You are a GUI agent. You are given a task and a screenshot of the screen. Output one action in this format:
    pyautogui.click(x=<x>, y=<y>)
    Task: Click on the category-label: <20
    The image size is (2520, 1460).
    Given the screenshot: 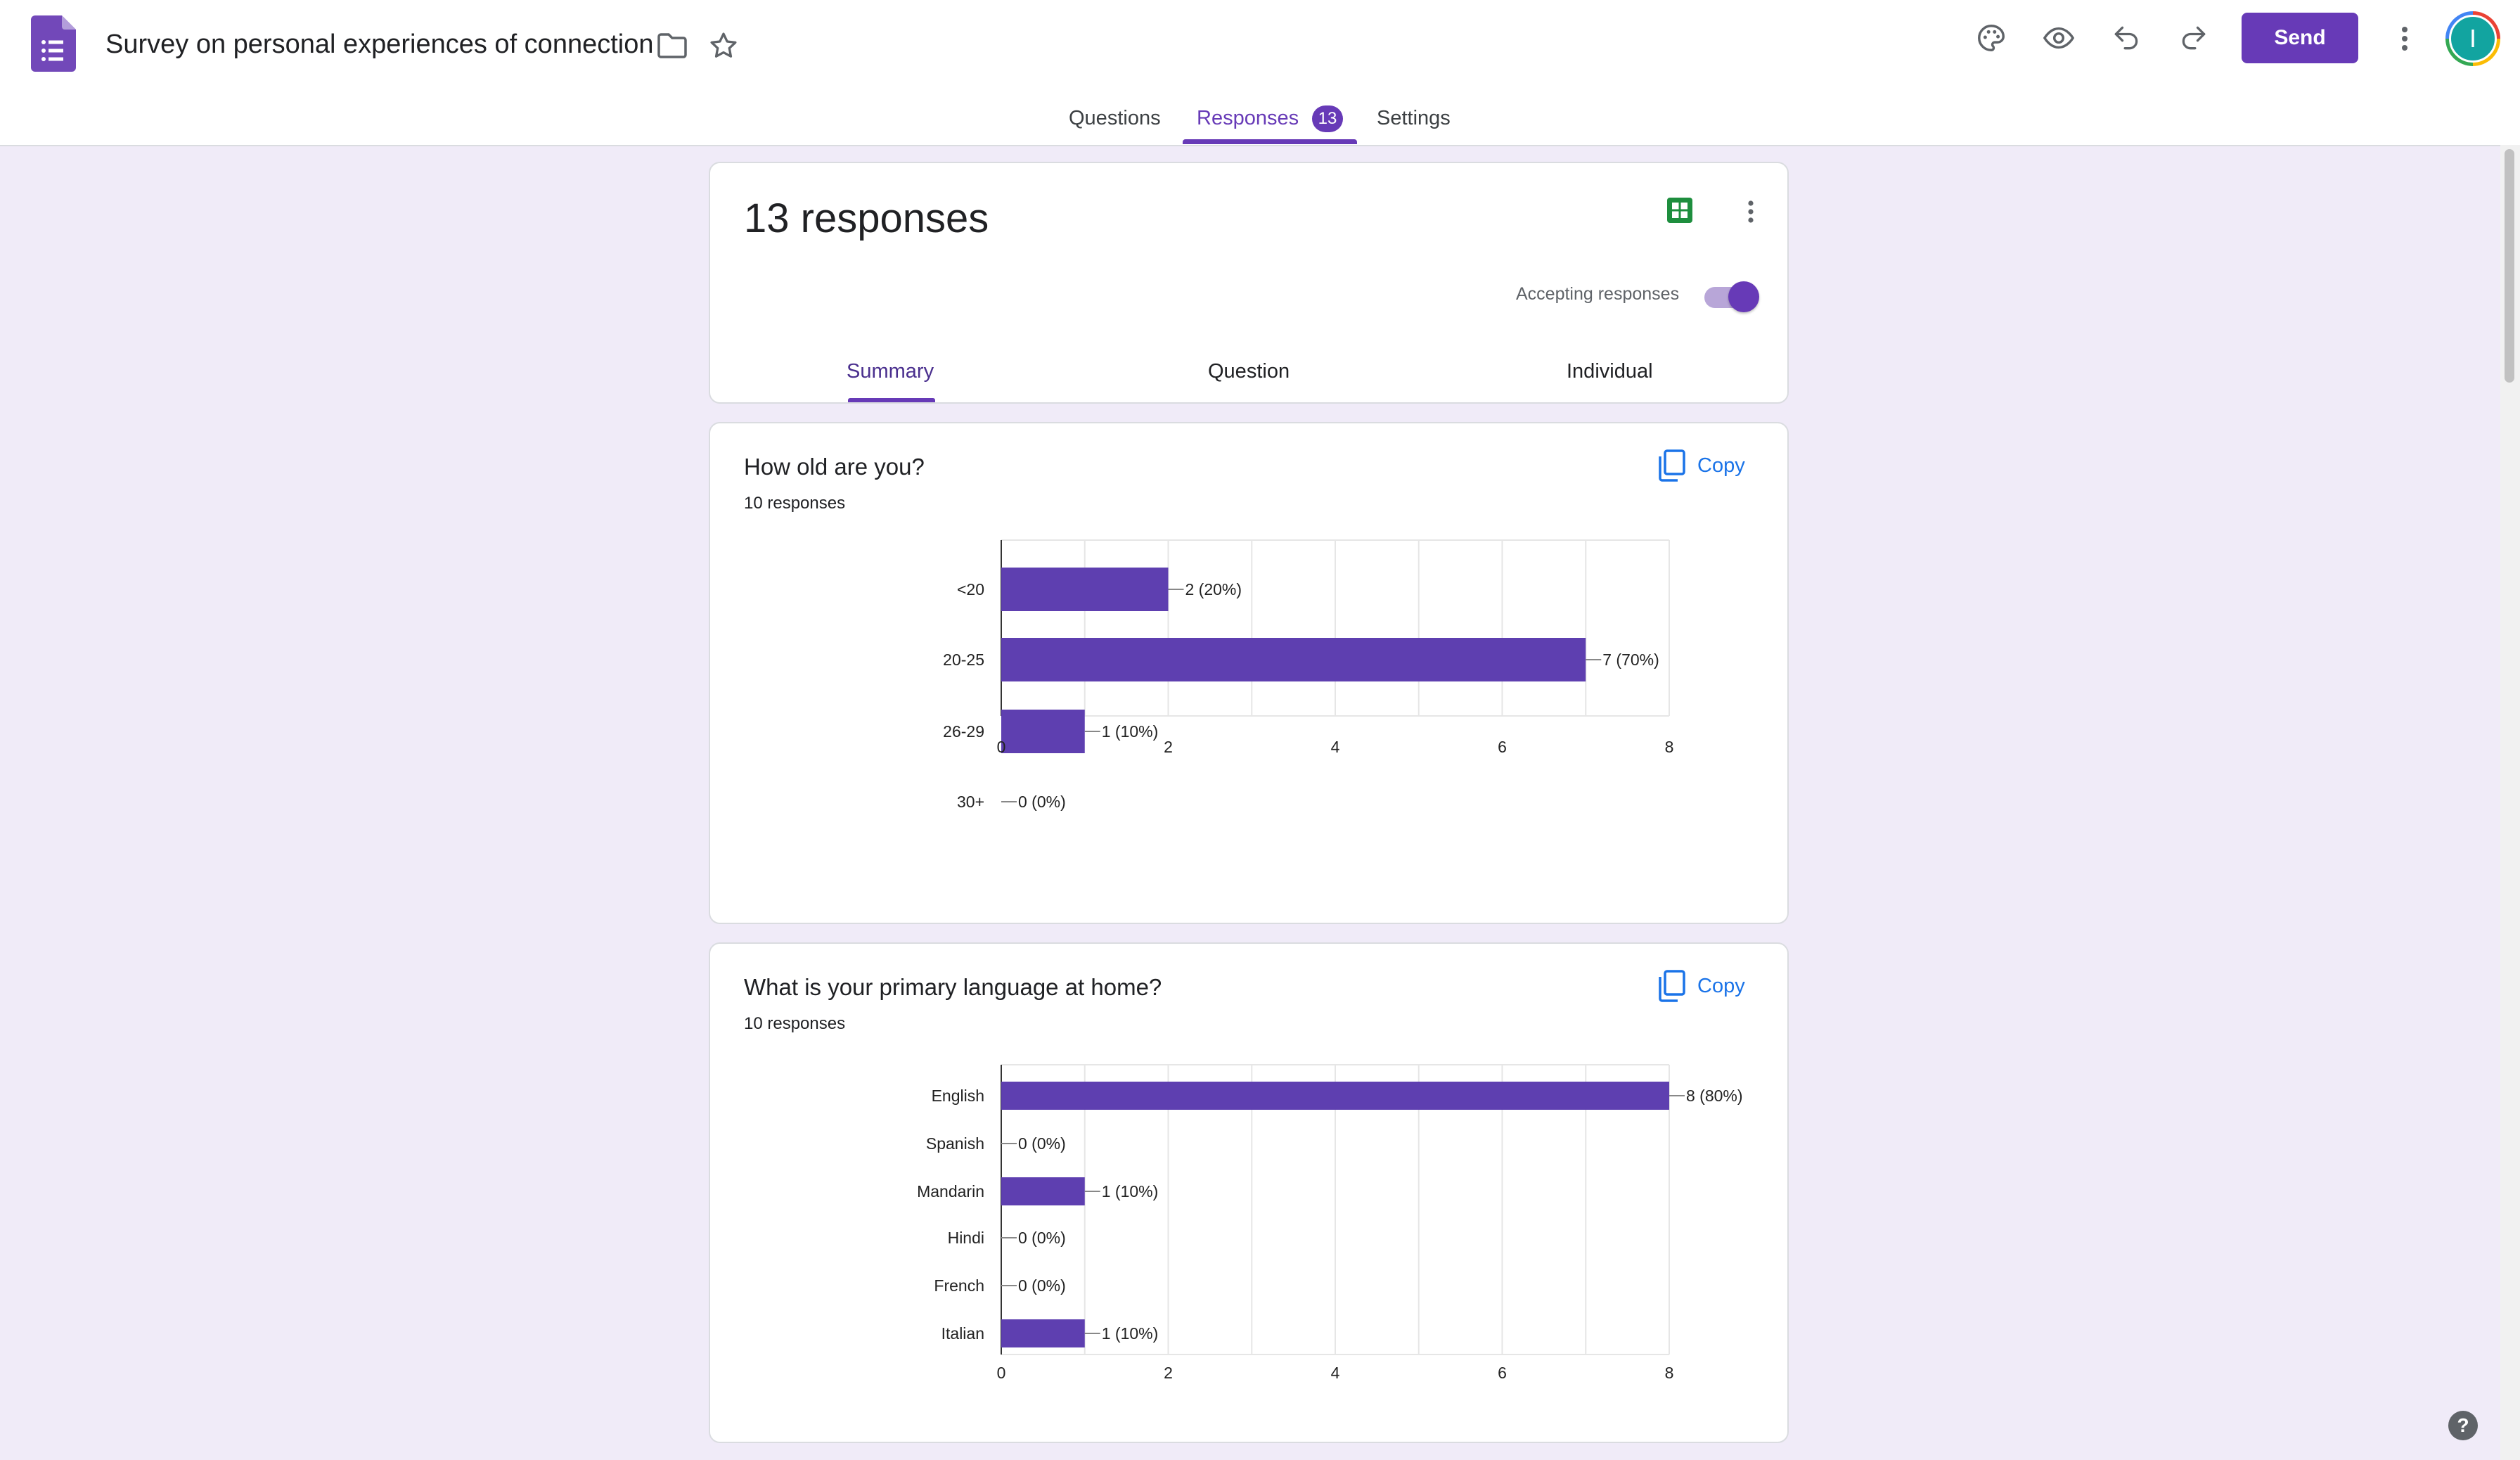 What is the action you would take?
    pyautogui.click(x=970, y=589)
    